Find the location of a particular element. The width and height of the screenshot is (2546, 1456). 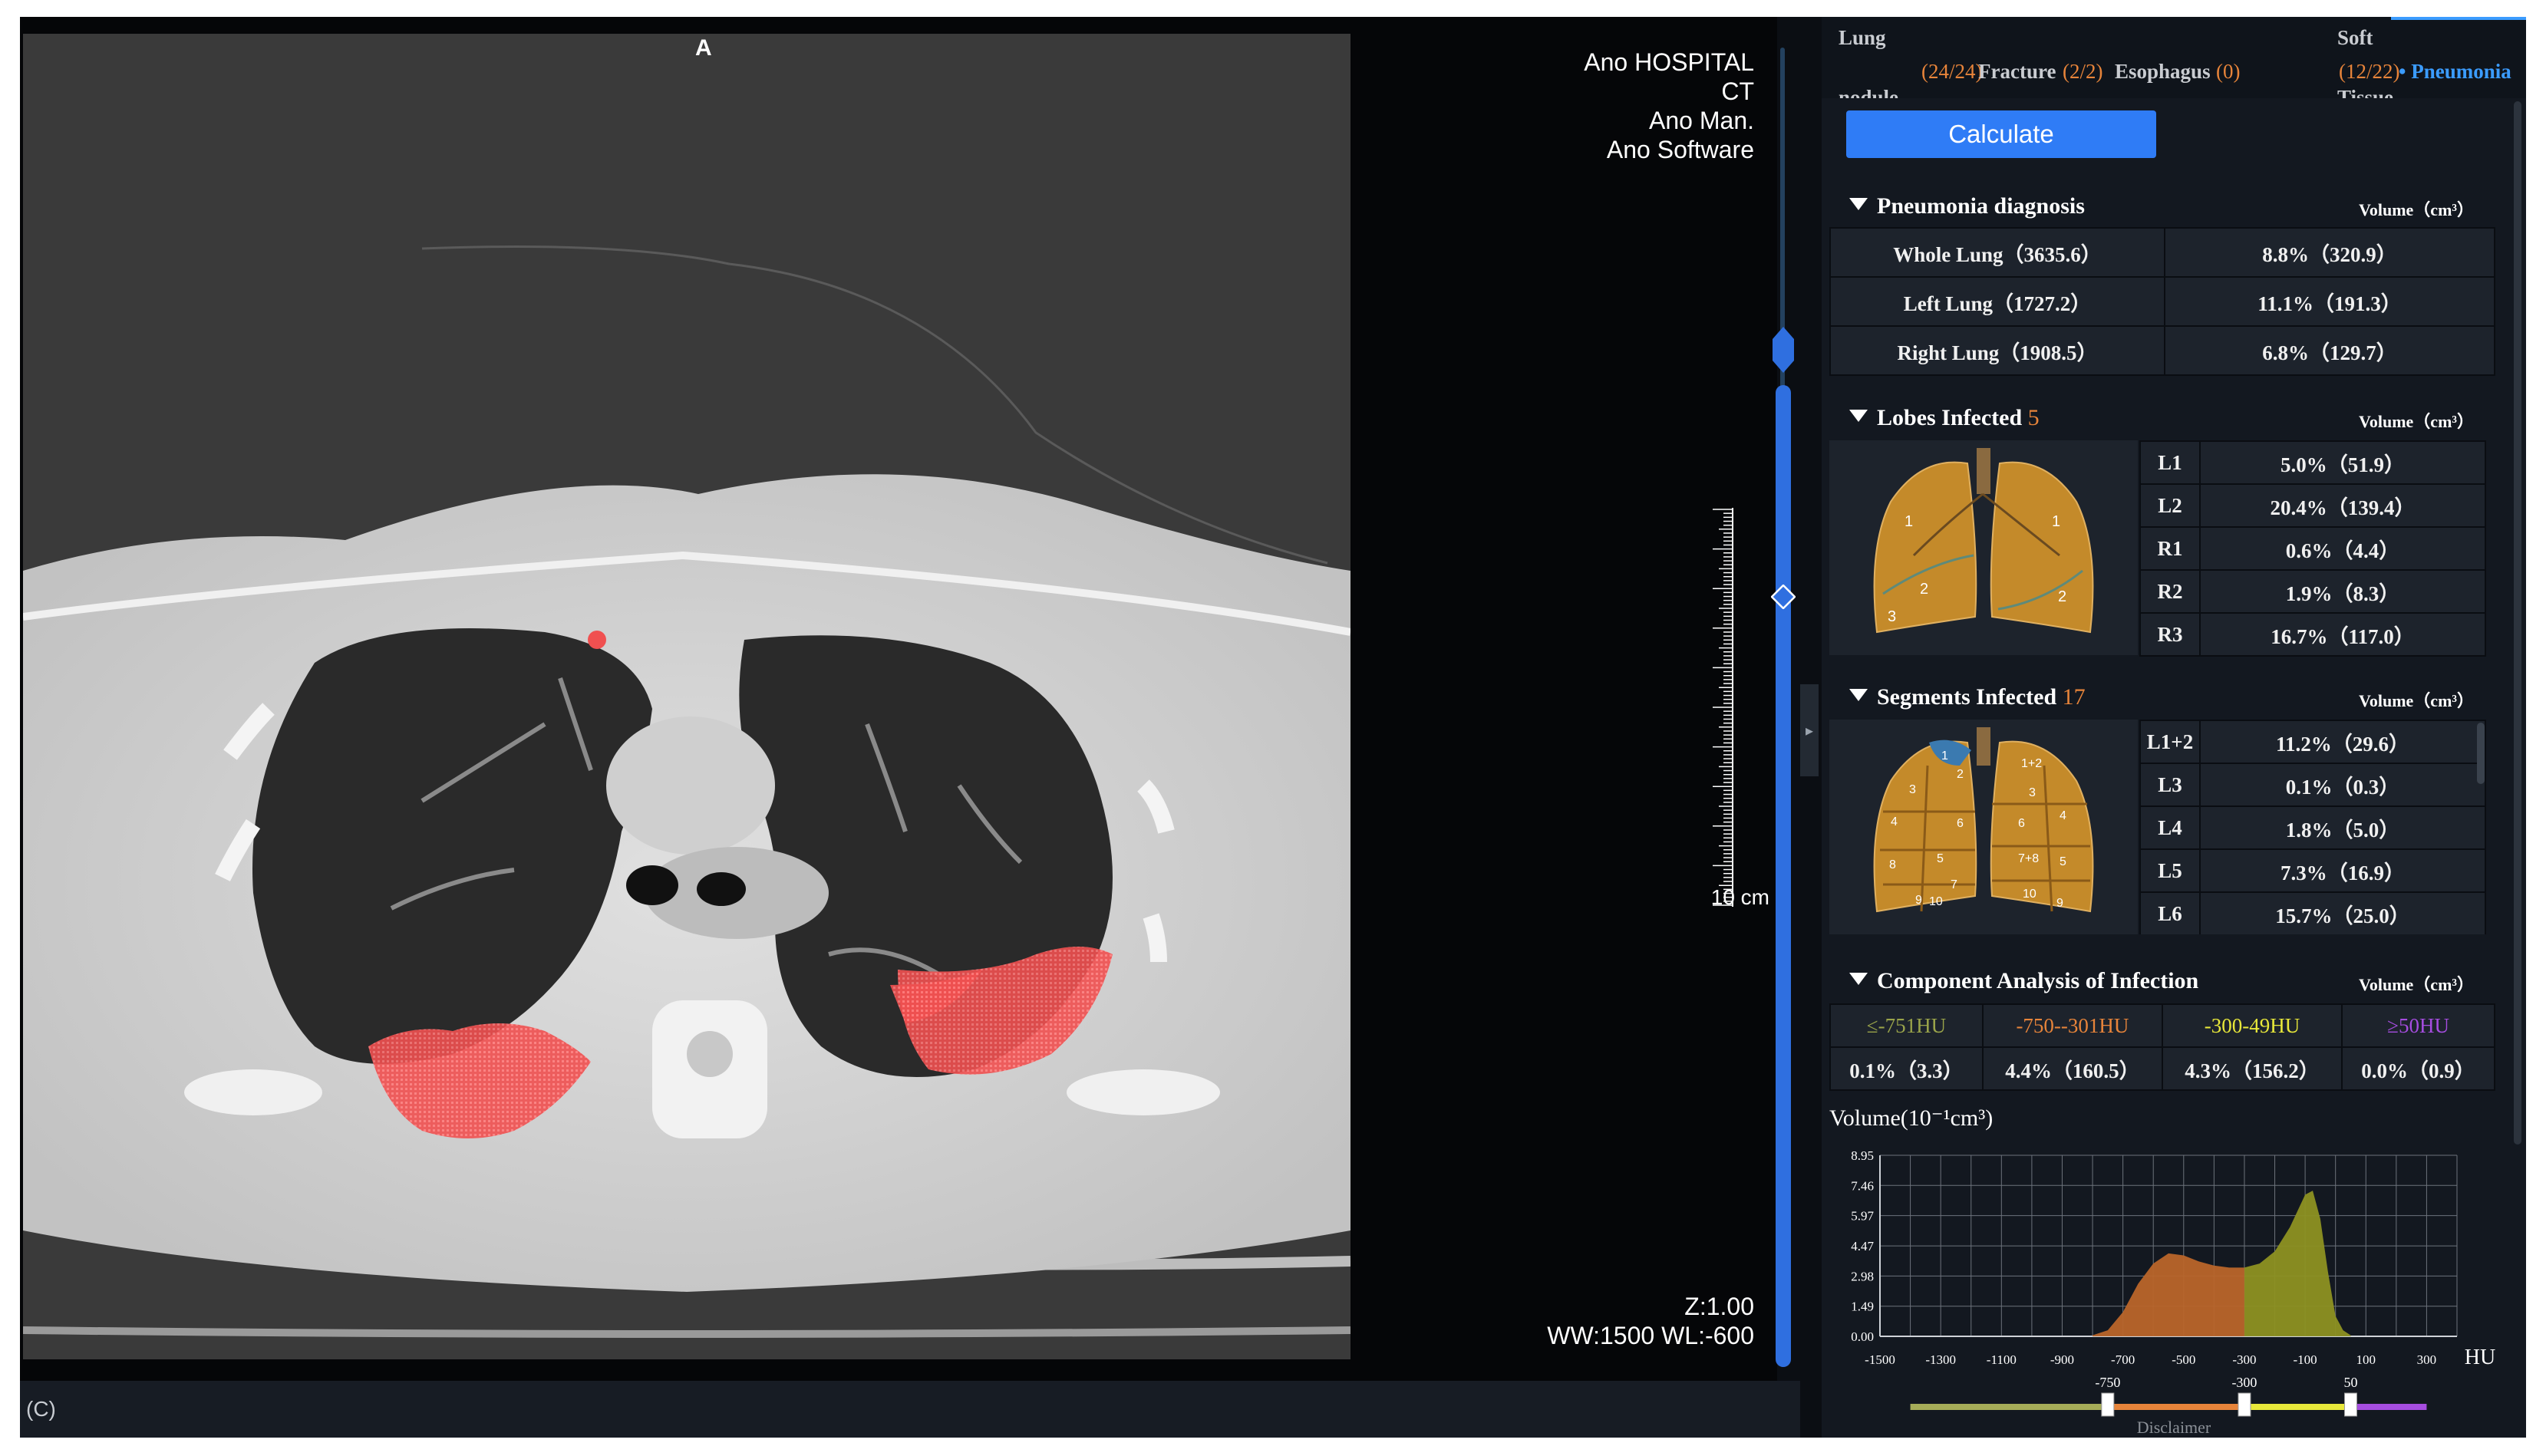

segments-count: 17 is located at coordinates (2074, 697).